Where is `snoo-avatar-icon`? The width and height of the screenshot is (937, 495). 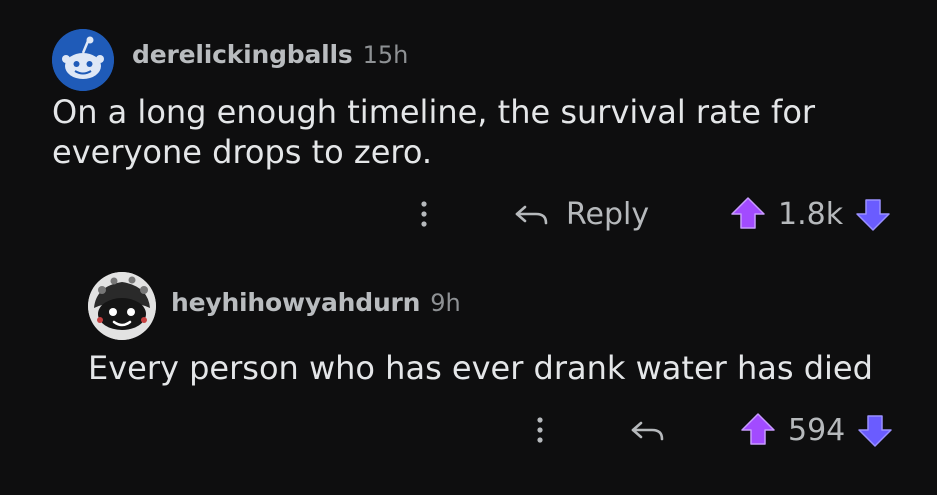 snoo-avatar-icon is located at coordinates (83, 60).